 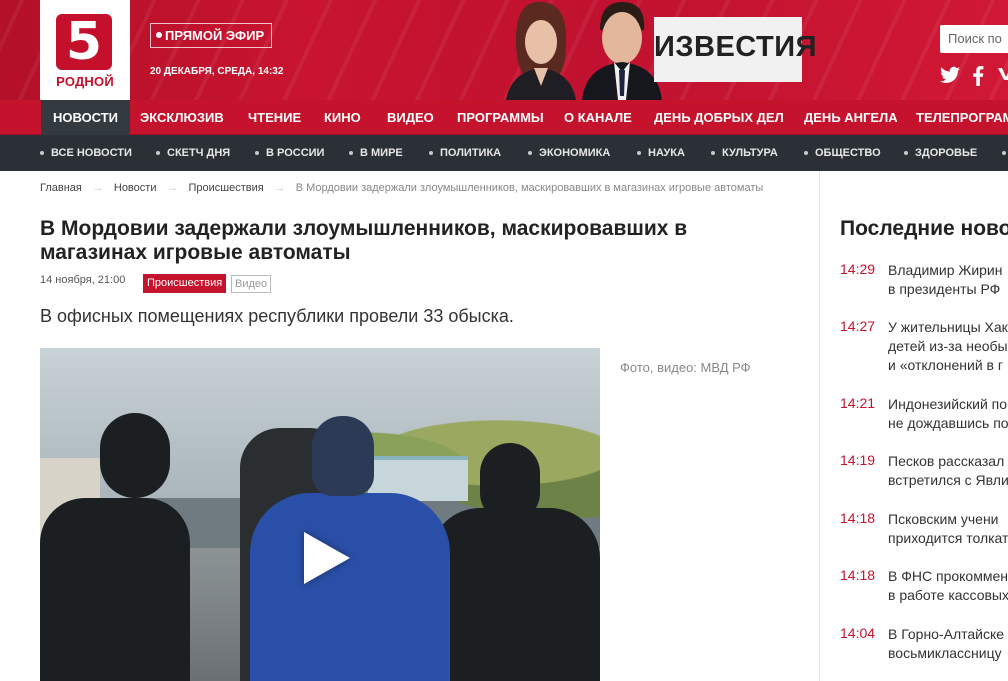 What do you see at coordinates (735, 47) in the screenshot?
I see `izvestia-label: ИЗВЕСТИЯ` at bounding box center [735, 47].